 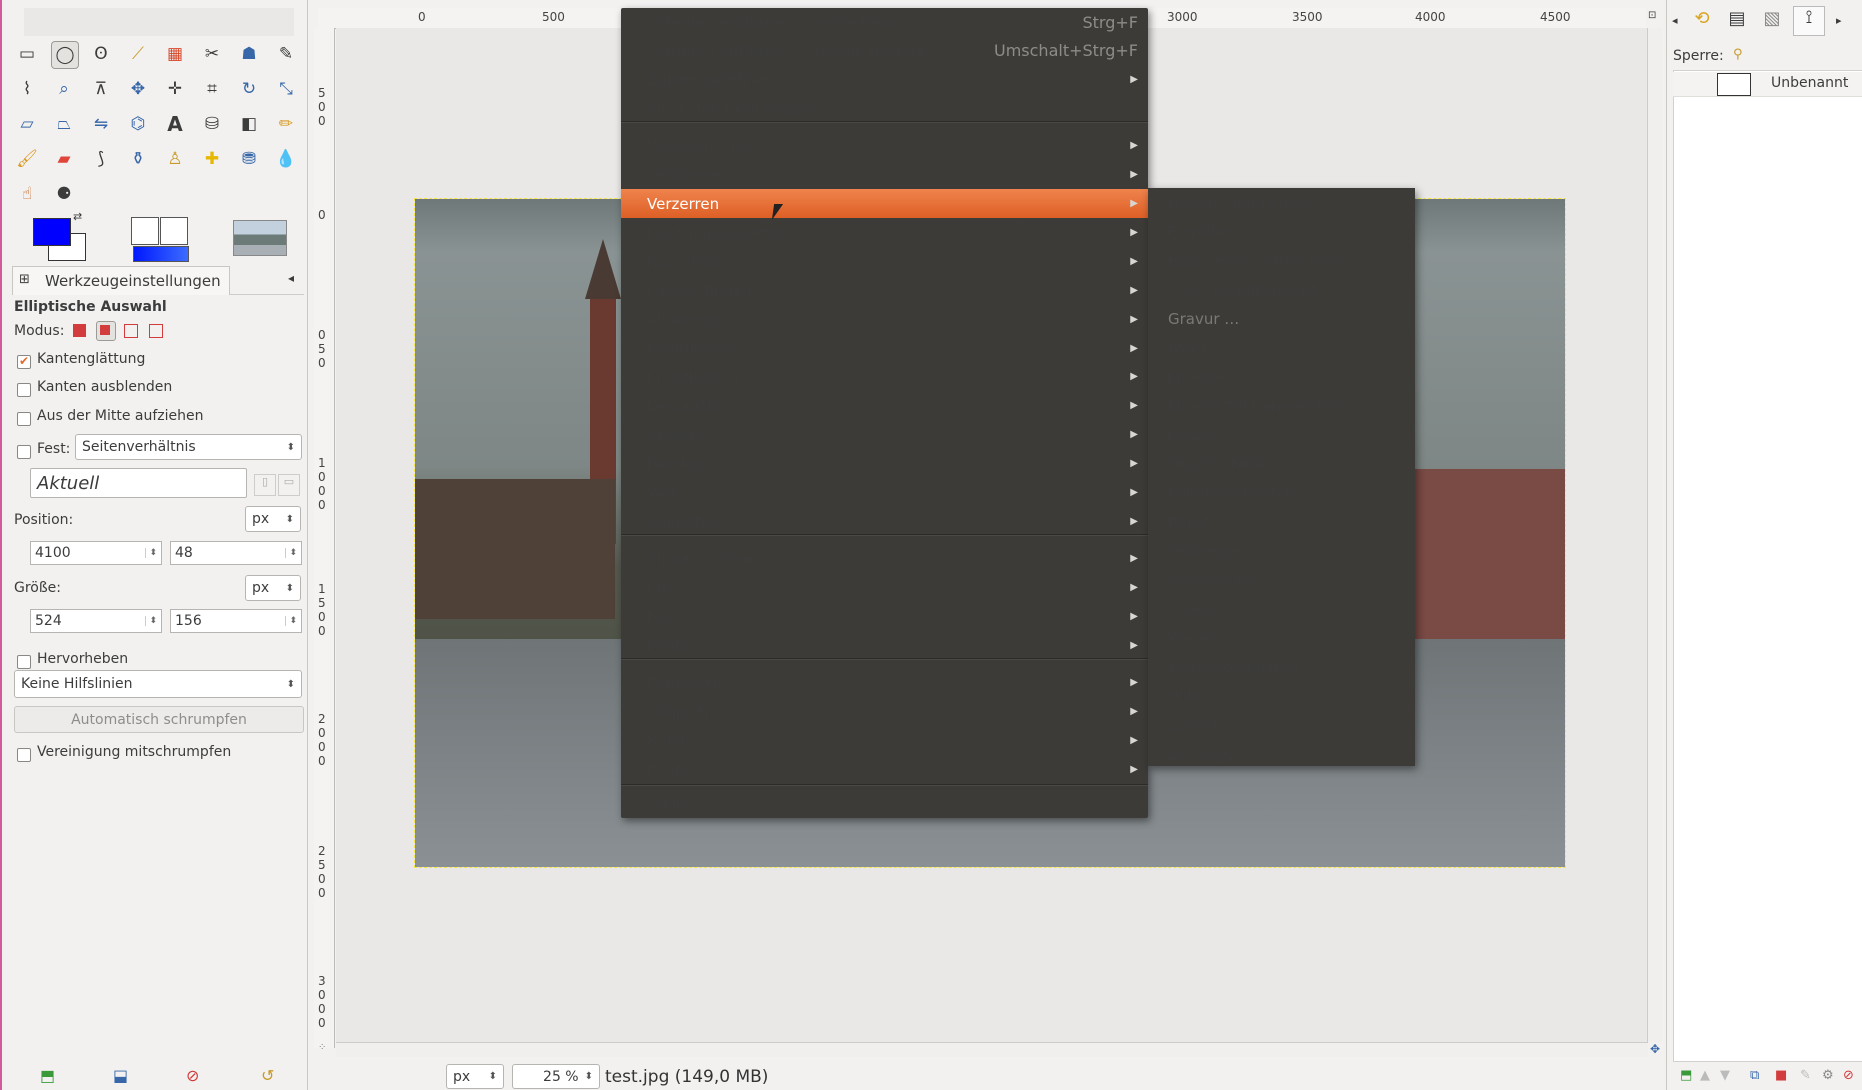 What do you see at coordinates (52, 232) in the screenshot?
I see `foreground-color-front` at bounding box center [52, 232].